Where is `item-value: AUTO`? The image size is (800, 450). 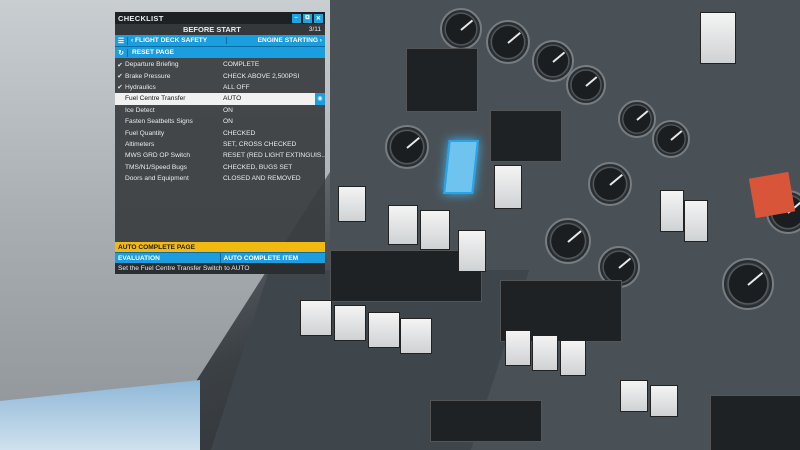
item-value: AUTO is located at coordinates (232, 99).